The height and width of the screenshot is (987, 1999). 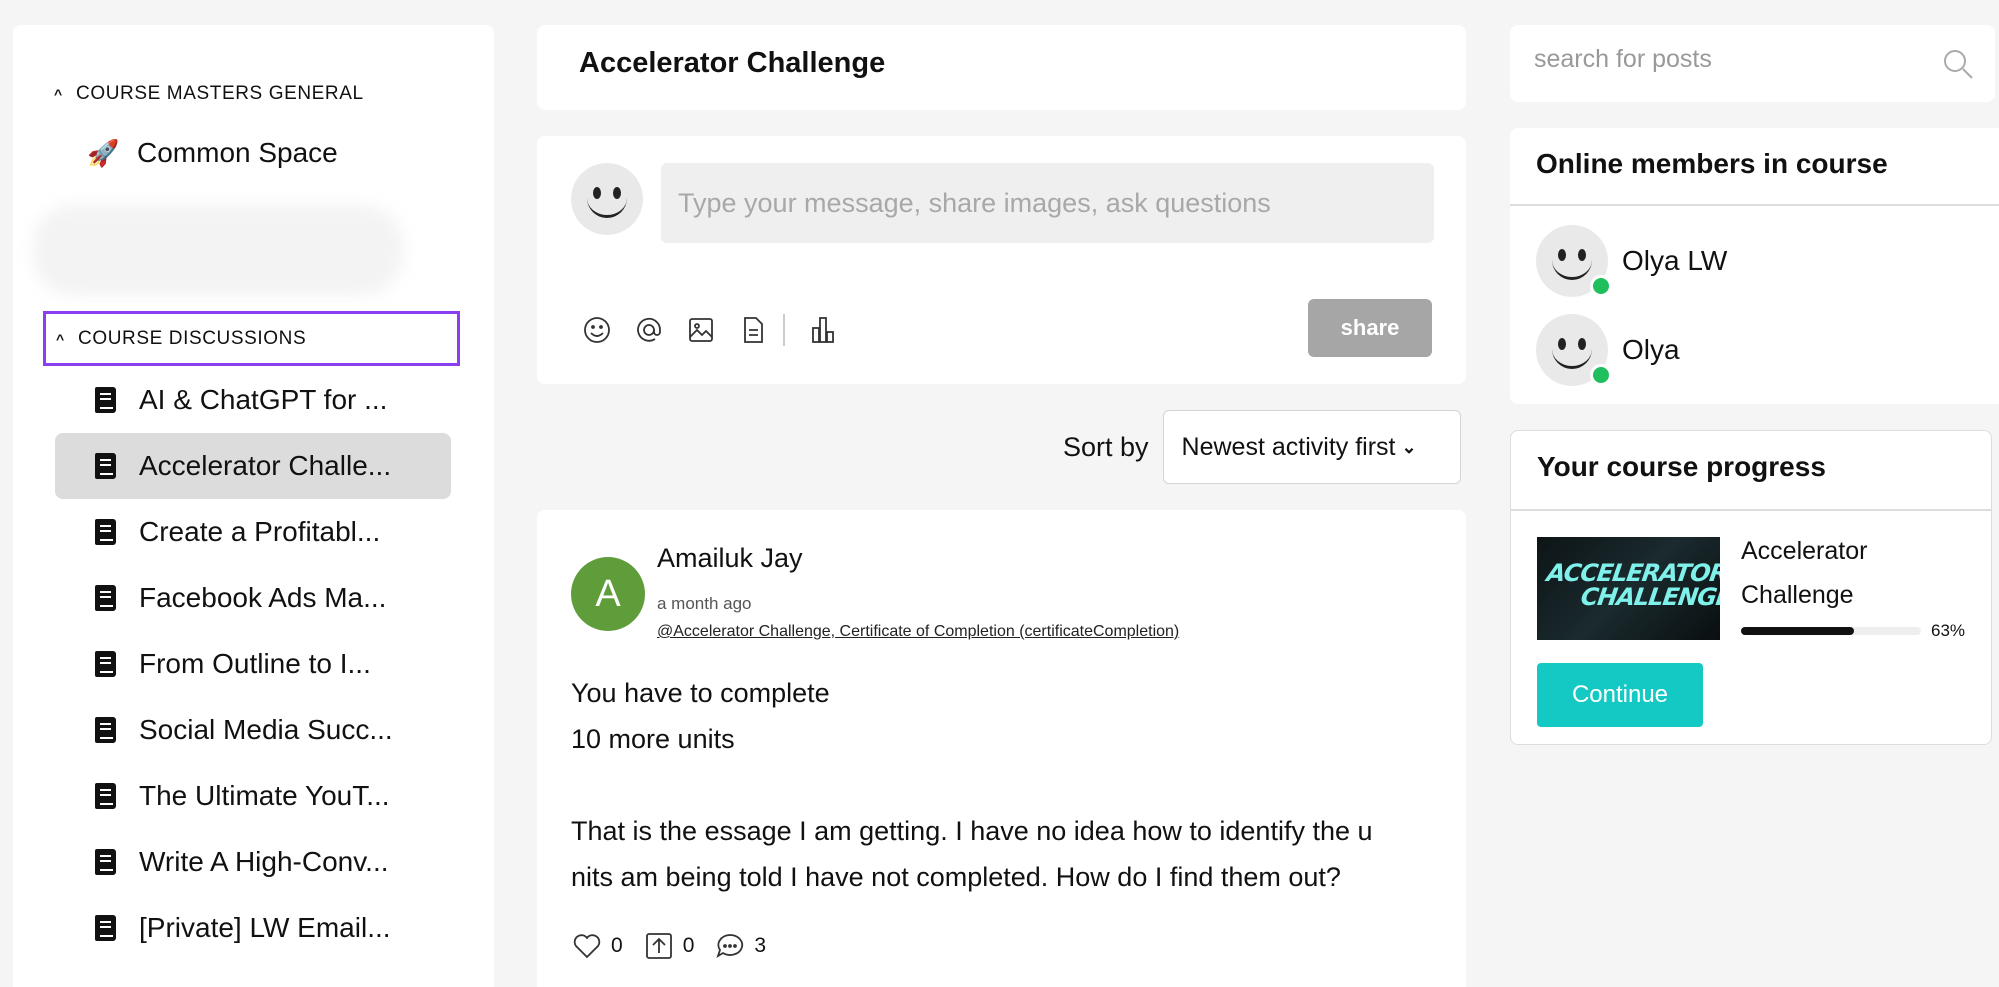 I want to click on progress-percent: 63%, so click(x=1948, y=630).